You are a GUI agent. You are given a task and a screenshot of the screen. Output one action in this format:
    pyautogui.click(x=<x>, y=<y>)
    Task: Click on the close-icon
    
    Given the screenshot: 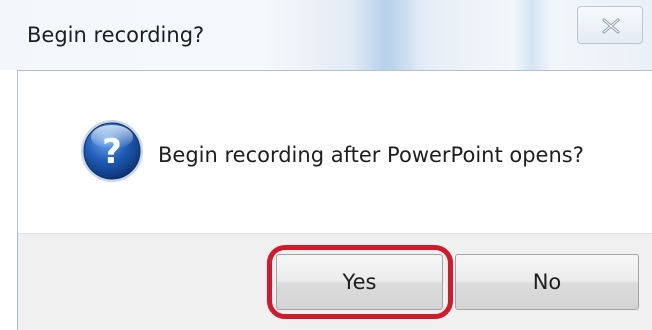 What is the action you would take?
    pyautogui.click(x=611, y=26)
    